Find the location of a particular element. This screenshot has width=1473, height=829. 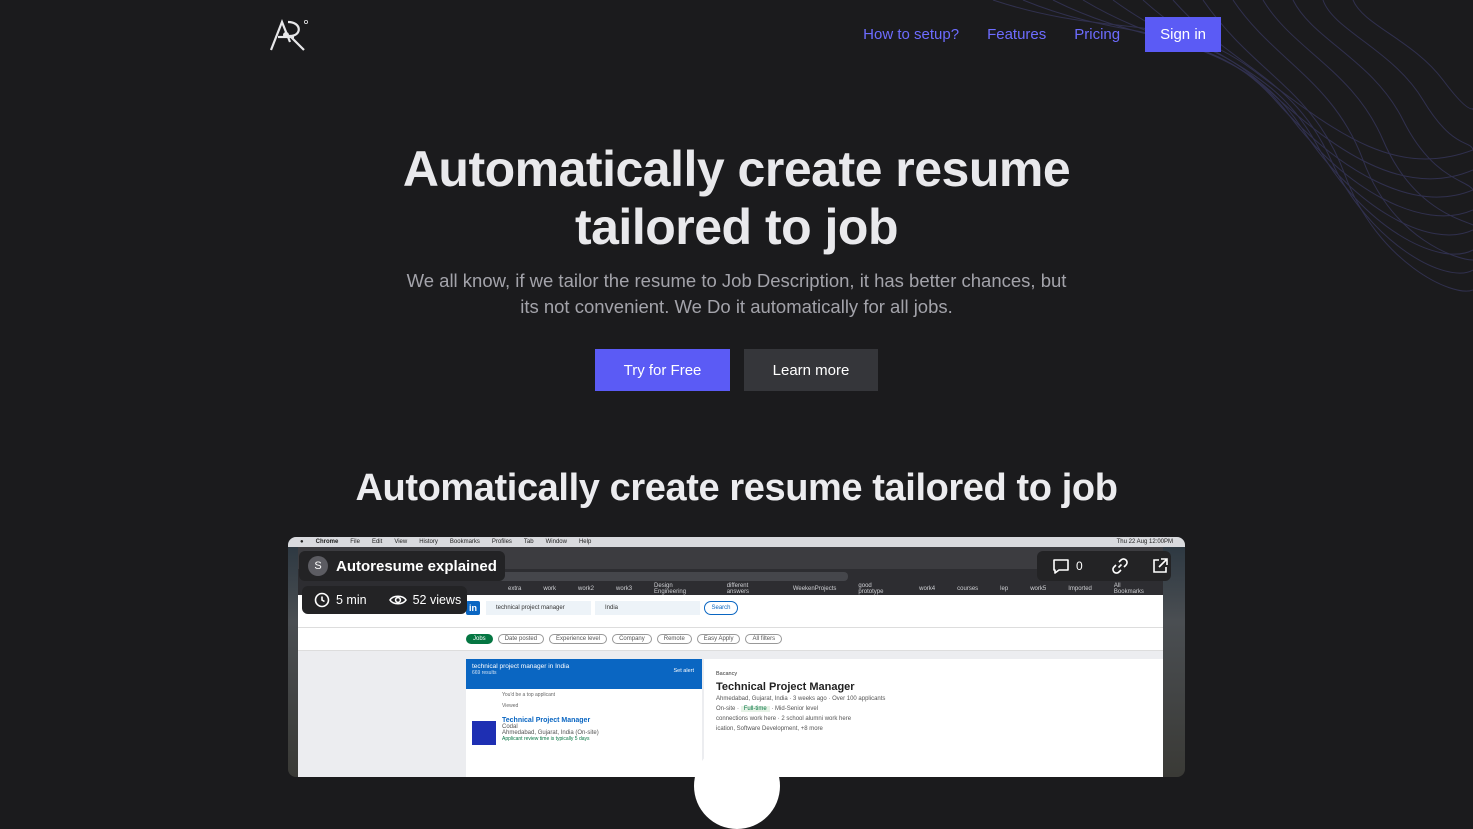

bookmark: Design Engineering is located at coordinates (670, 589).